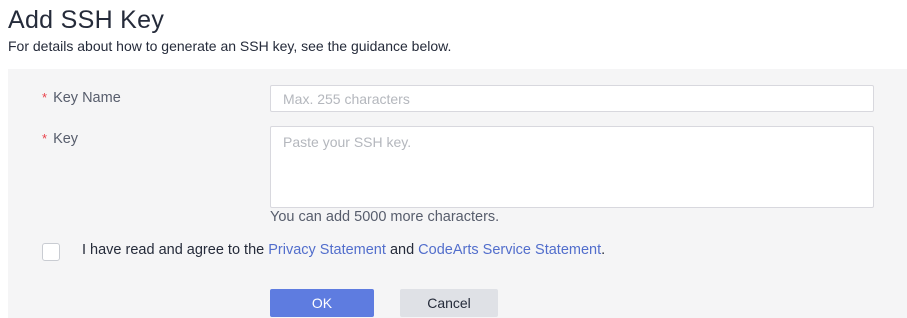 The image size is (907, 318). Describe the element at coordinates (603, 250) in the screenshot. I see `agreement-suffix: .` at that location.